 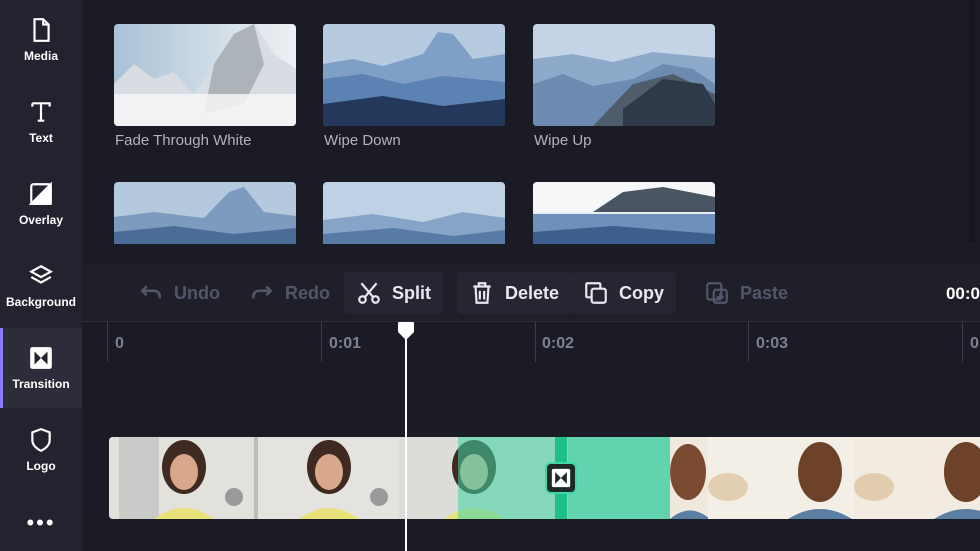 I want to click on trash-icon, so click(x=482, y=293).